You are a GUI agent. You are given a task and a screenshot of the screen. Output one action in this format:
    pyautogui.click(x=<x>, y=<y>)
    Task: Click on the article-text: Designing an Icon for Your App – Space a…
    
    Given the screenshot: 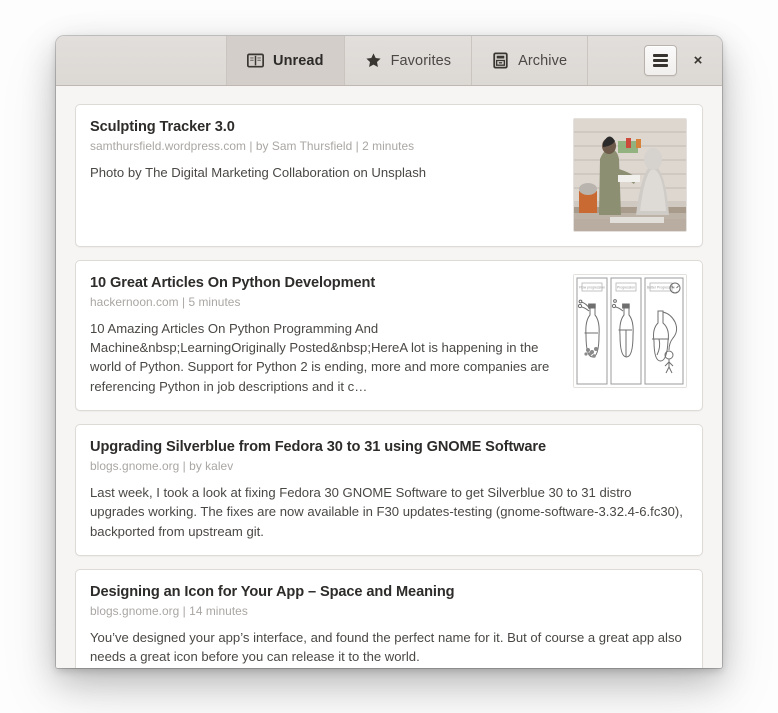 What is the action you would take?
    pyautogui.click(x=388, y=624)
    